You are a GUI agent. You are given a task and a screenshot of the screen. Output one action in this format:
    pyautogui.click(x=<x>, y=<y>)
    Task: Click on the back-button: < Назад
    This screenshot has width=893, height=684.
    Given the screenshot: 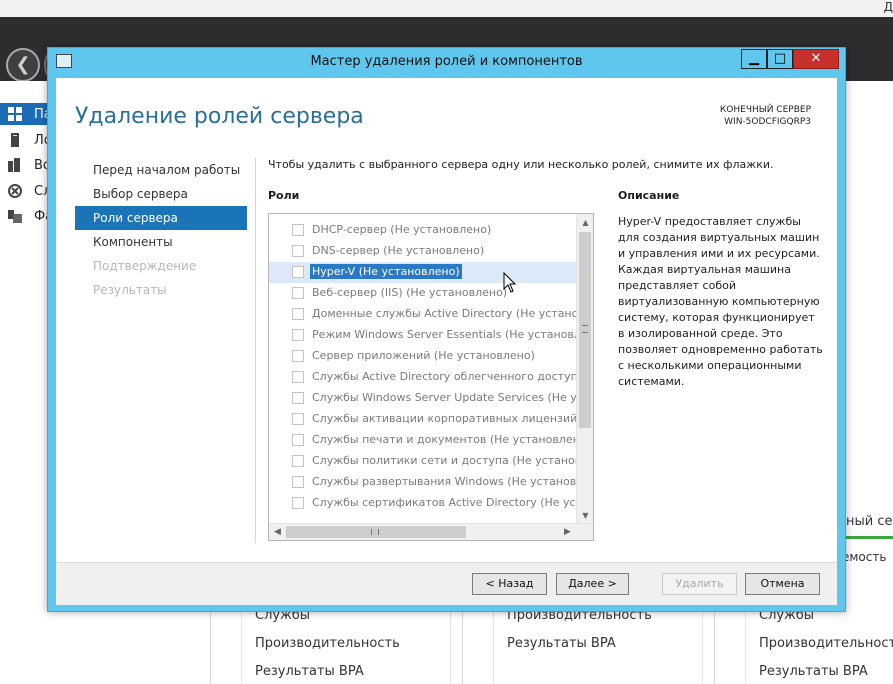 What is the action you would take?
    pyautogui.click(x=509, y=584)
    